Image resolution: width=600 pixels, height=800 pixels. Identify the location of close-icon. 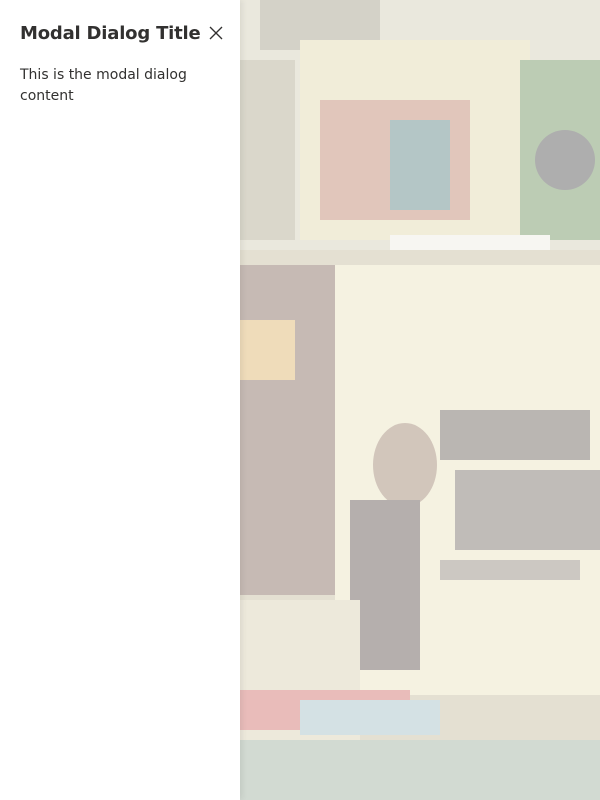
(215, 33).